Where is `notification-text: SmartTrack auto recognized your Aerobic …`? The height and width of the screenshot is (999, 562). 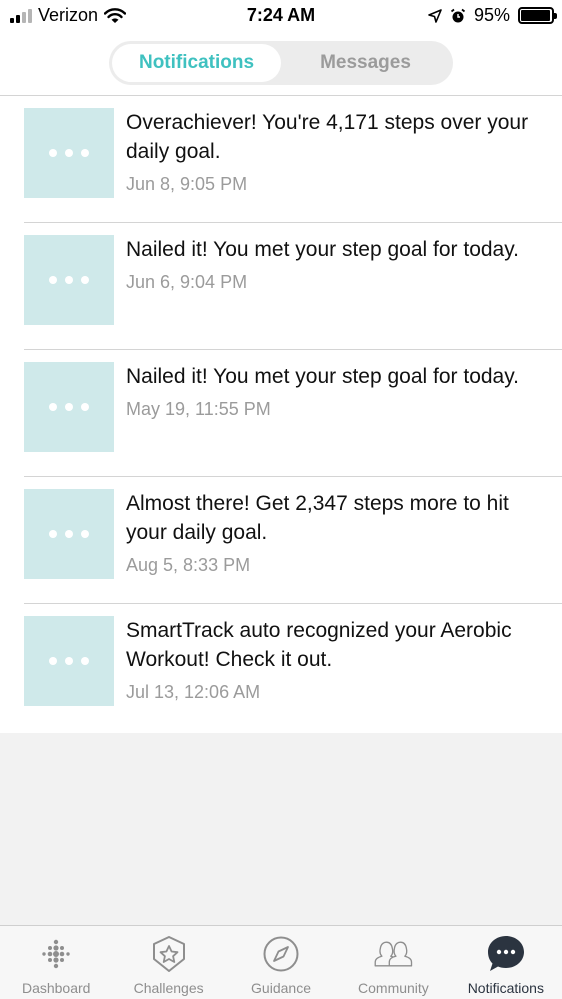 notification-text: SmartTrack auto recognized your Aerobic … is located at coordinates (336, 659).